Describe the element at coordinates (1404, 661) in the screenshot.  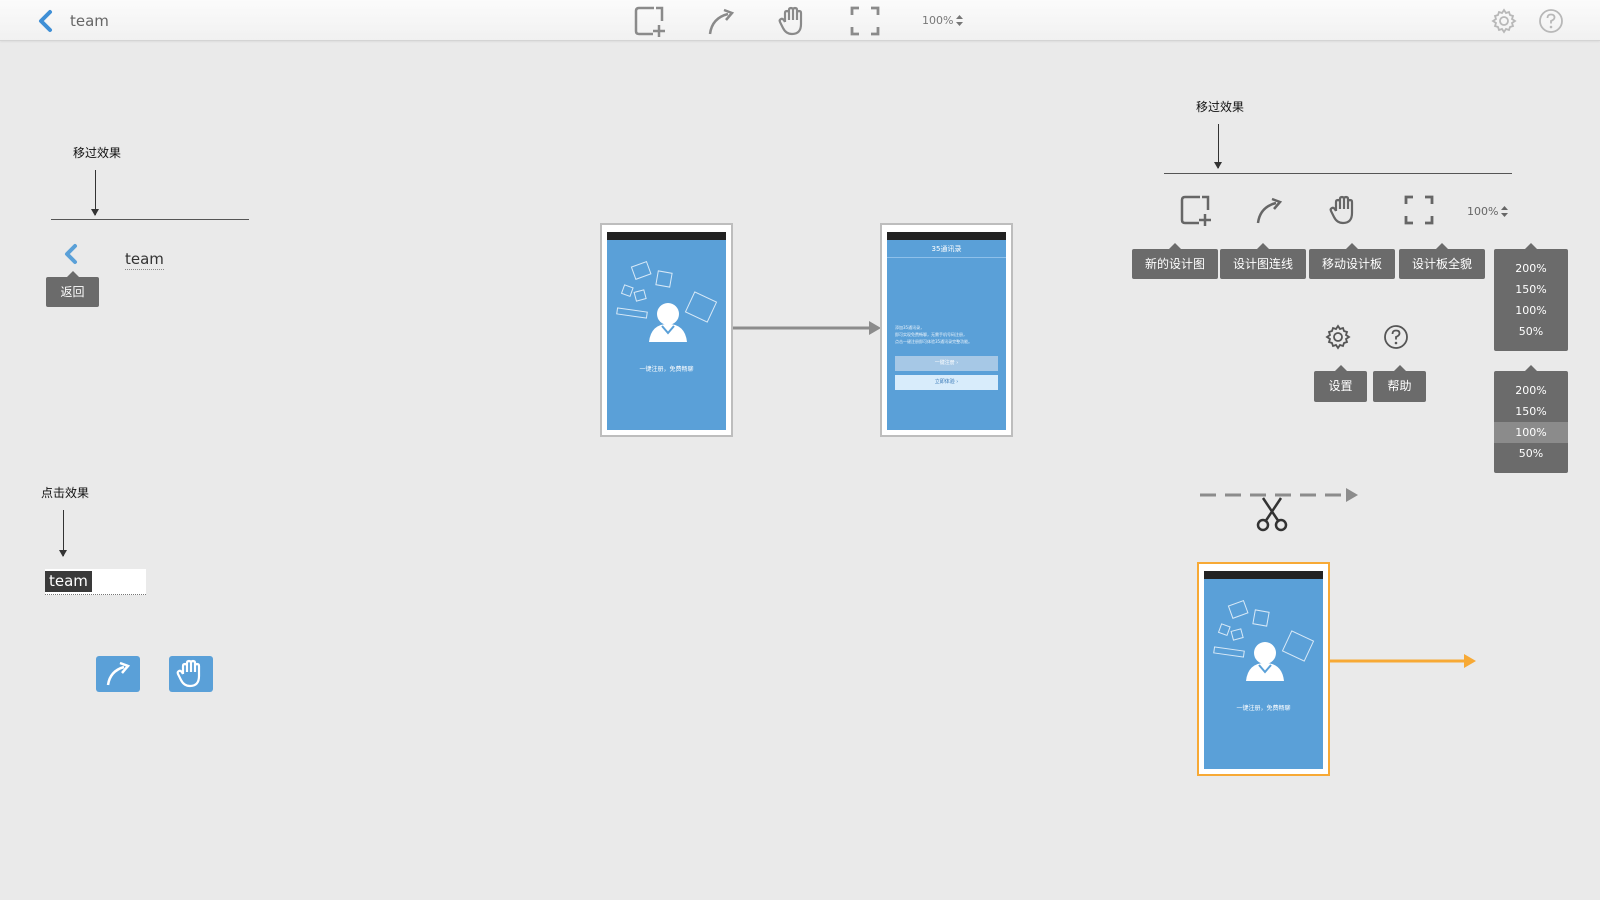
I see `selected-connector-arrow` at that location.